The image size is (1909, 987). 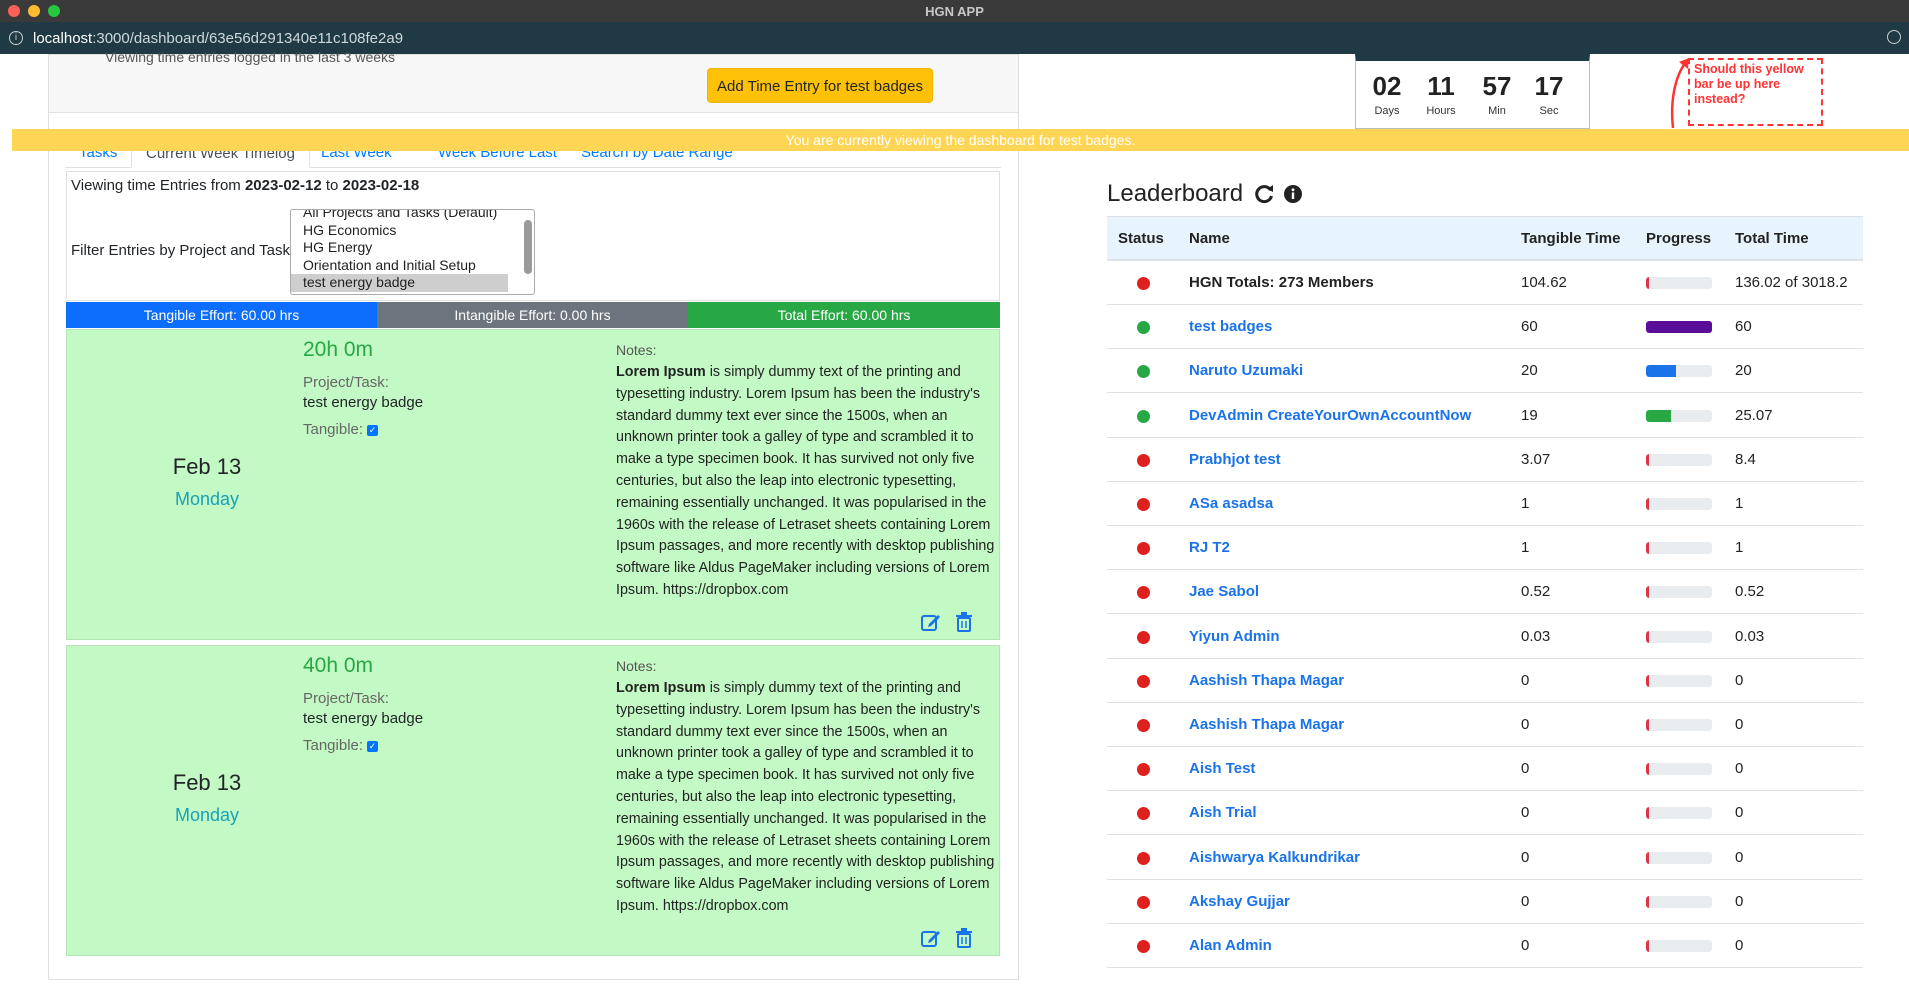 I want to click on zoom-icon, so click(x=1894, y=37).